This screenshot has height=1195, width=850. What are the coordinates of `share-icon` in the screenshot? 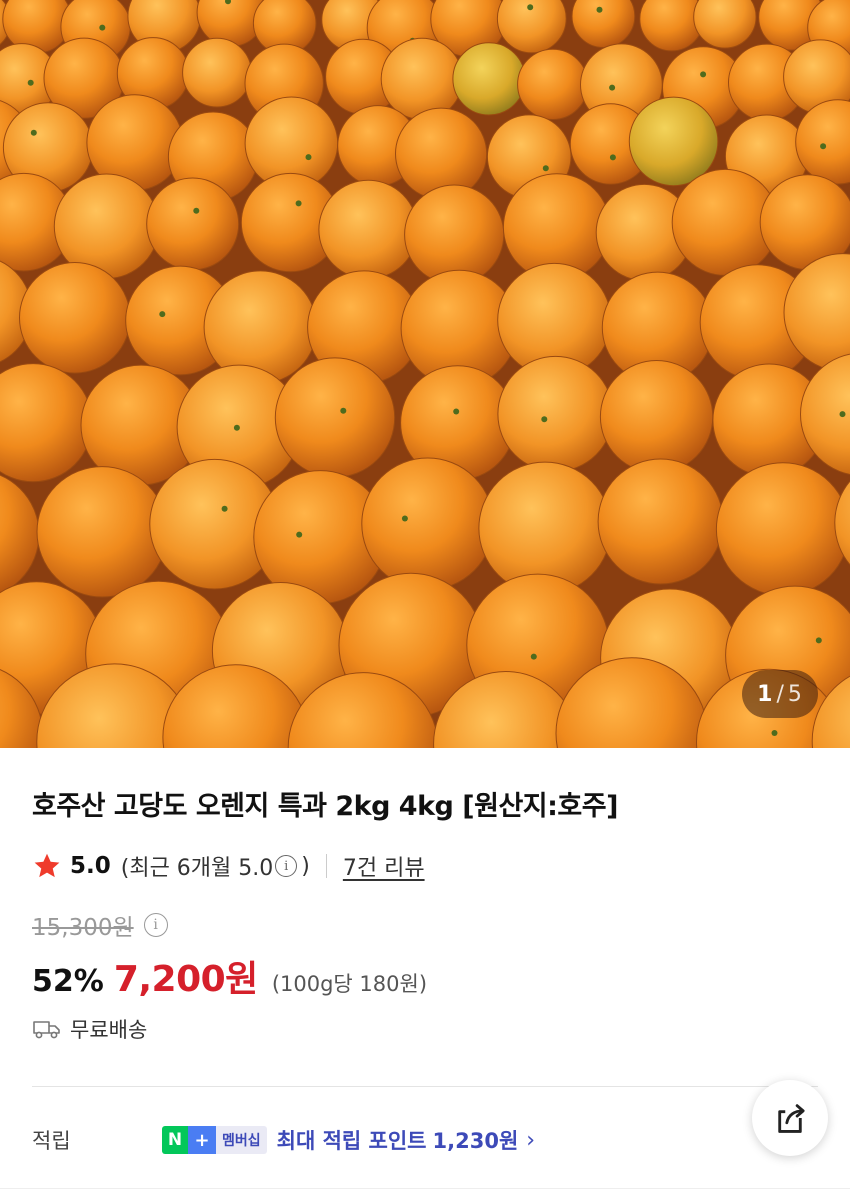 It's located at (791, 1118).